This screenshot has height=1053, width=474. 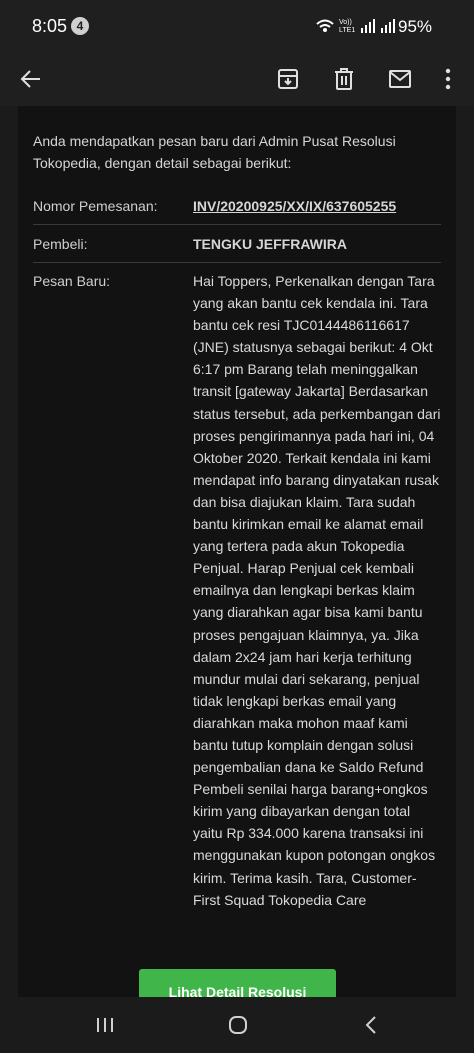 I want to click on home-button, so click(x=238, y=1025).